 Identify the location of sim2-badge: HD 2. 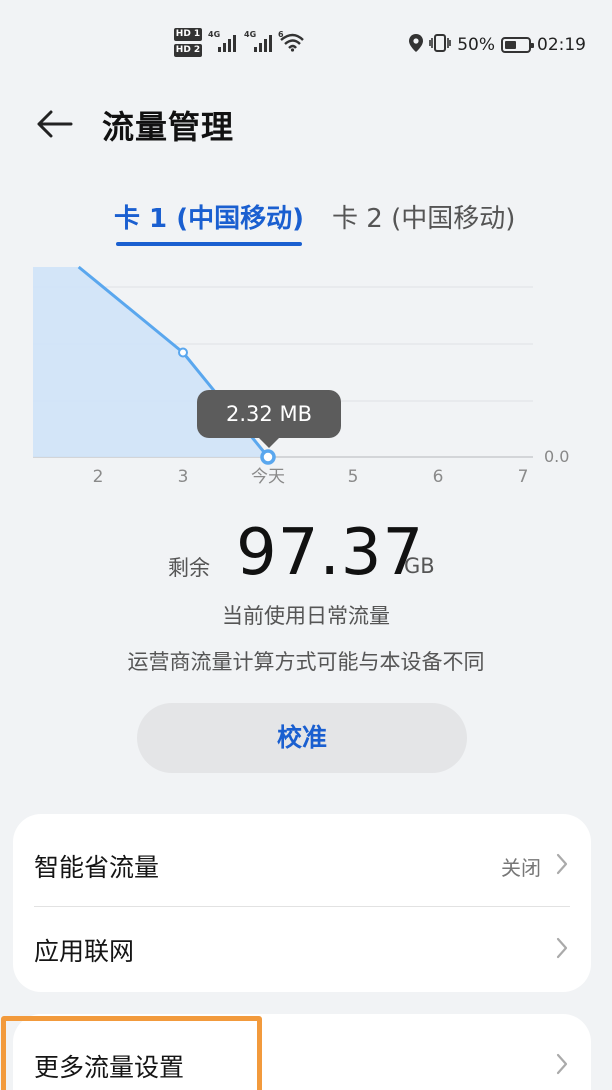
(188, 50).